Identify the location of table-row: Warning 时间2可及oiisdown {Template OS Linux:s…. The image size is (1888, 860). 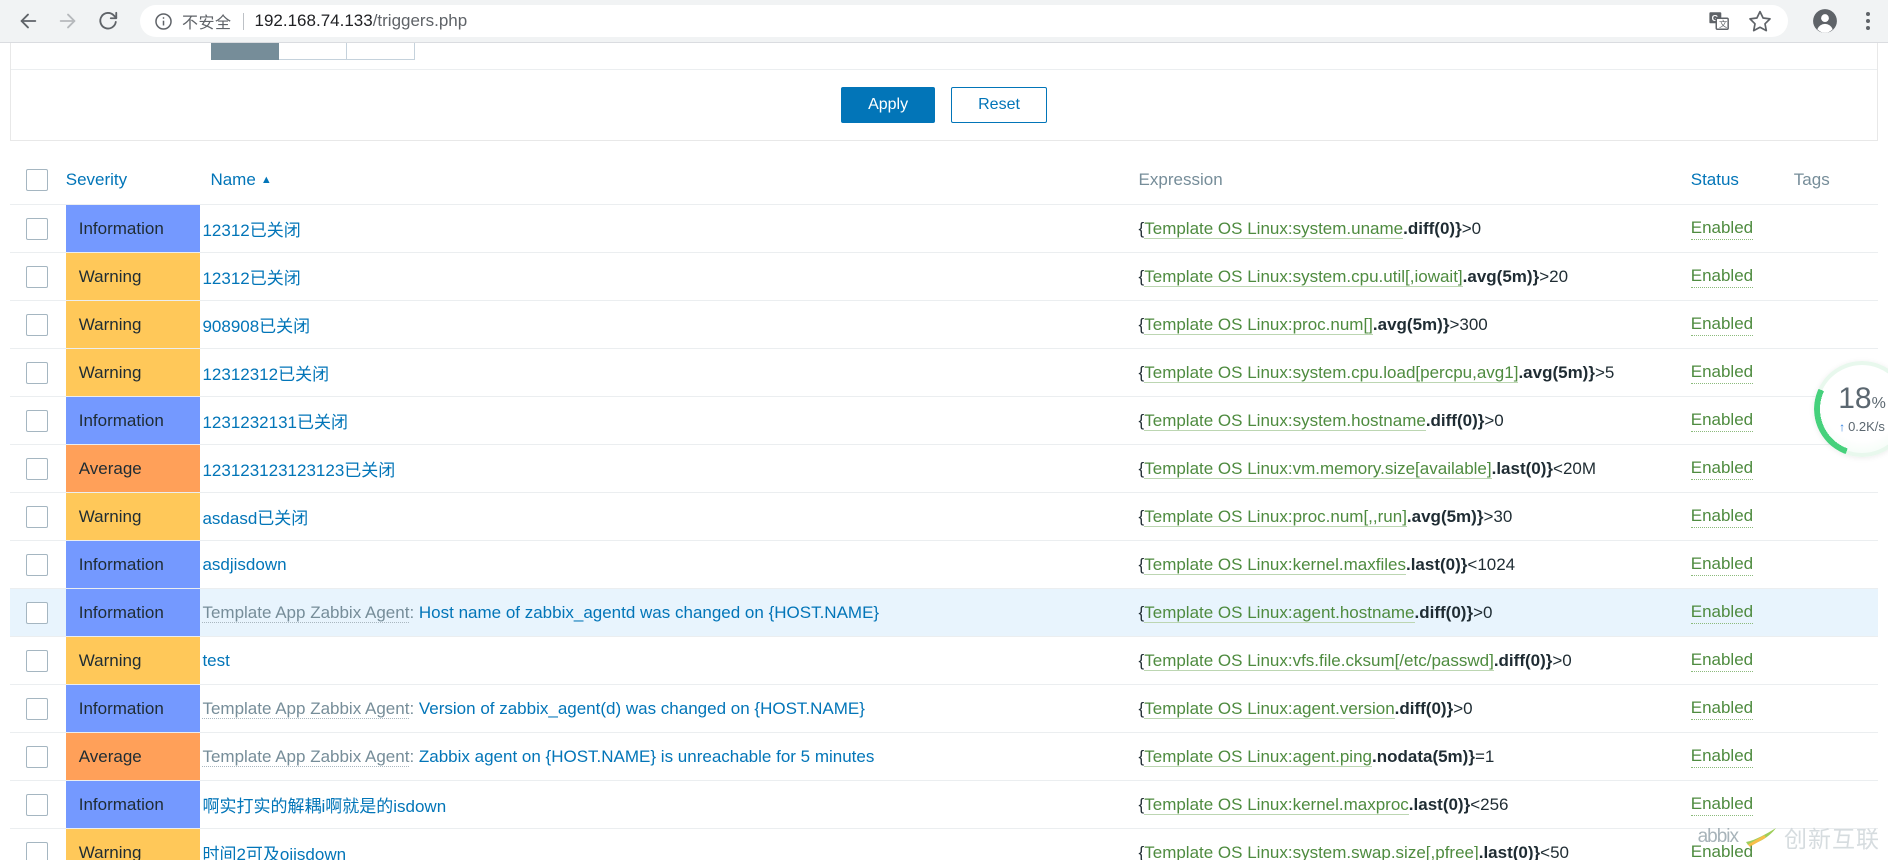
(944, 844).